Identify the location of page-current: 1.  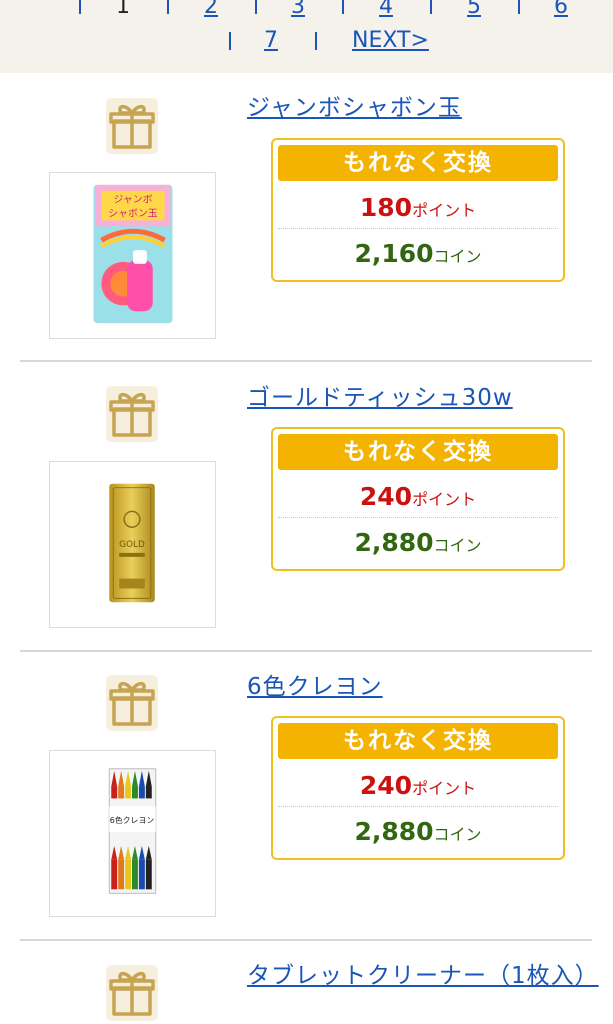
(123, 9).